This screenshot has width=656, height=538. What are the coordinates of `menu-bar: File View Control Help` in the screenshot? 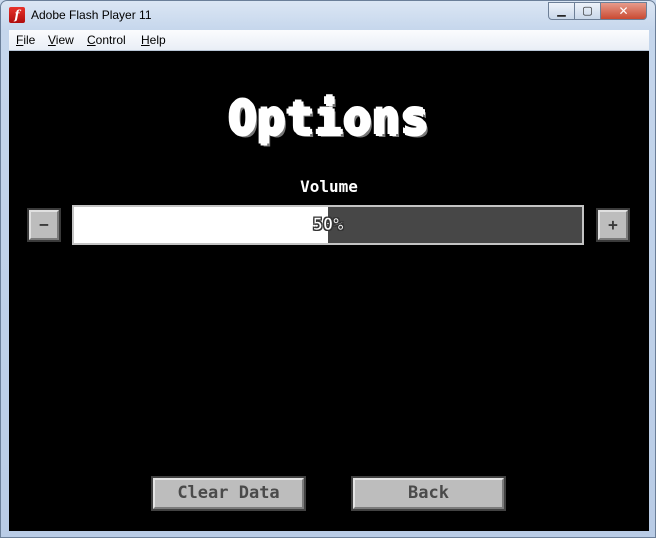 It's located at (329, 40).